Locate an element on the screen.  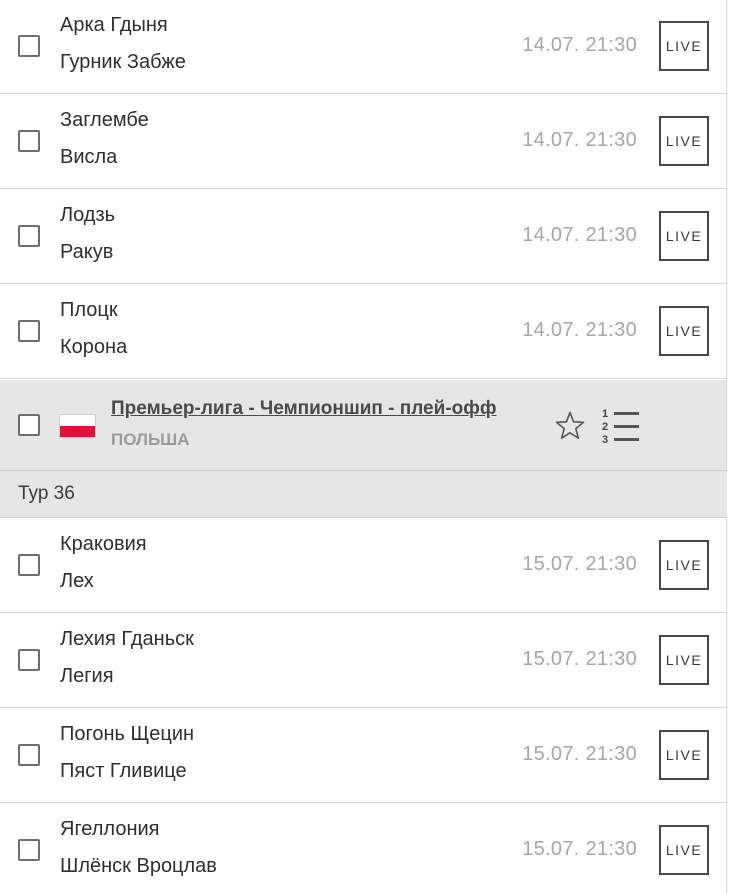
match-row: Краковия Лех 15.07. 21:30 LIVE is located at coordinates (363, 566).